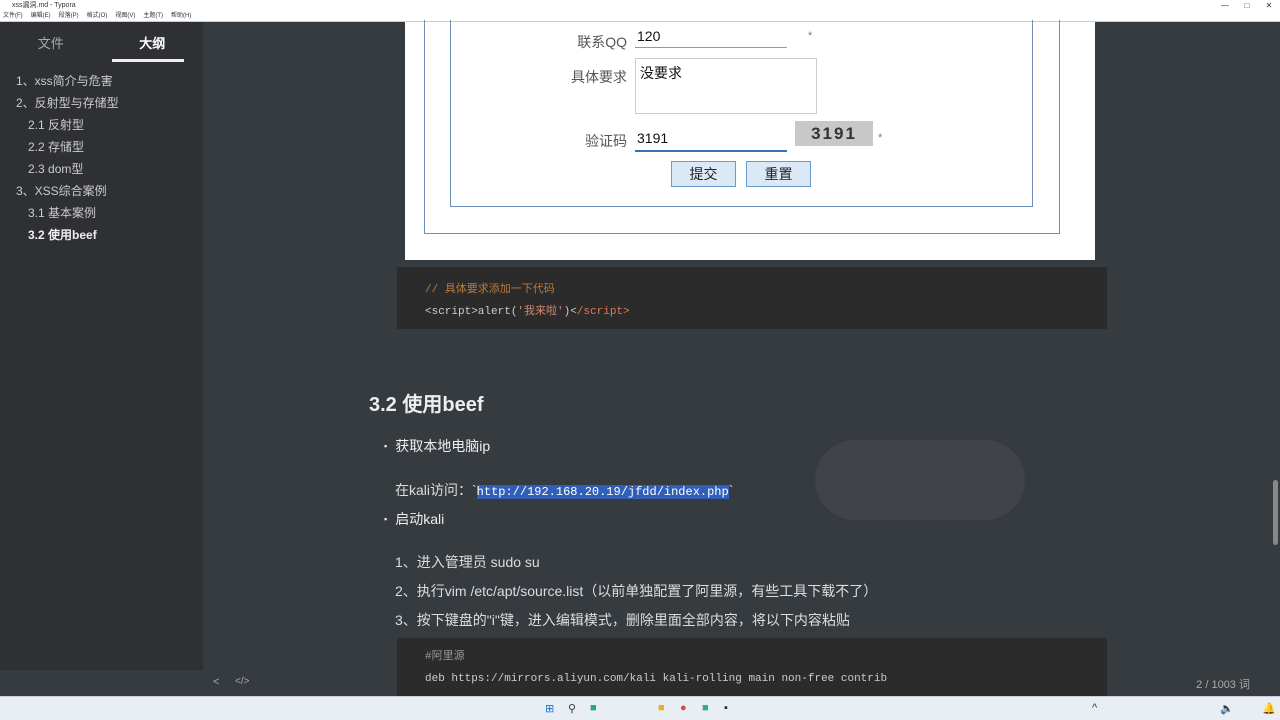  Describe the element at coordinates (572, 708) in the screenshot. I see `search-icon: ⚲` at that location.